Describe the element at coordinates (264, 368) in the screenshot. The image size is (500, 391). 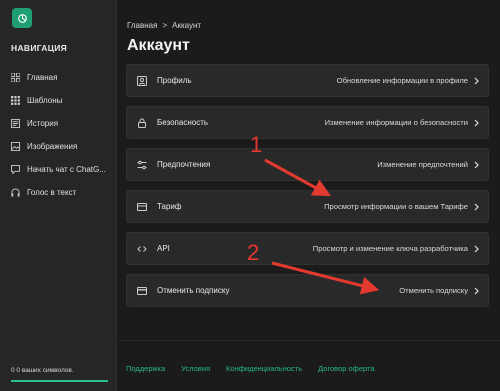
I see `footer-link-privacy: Конфиденциальность` at that location.